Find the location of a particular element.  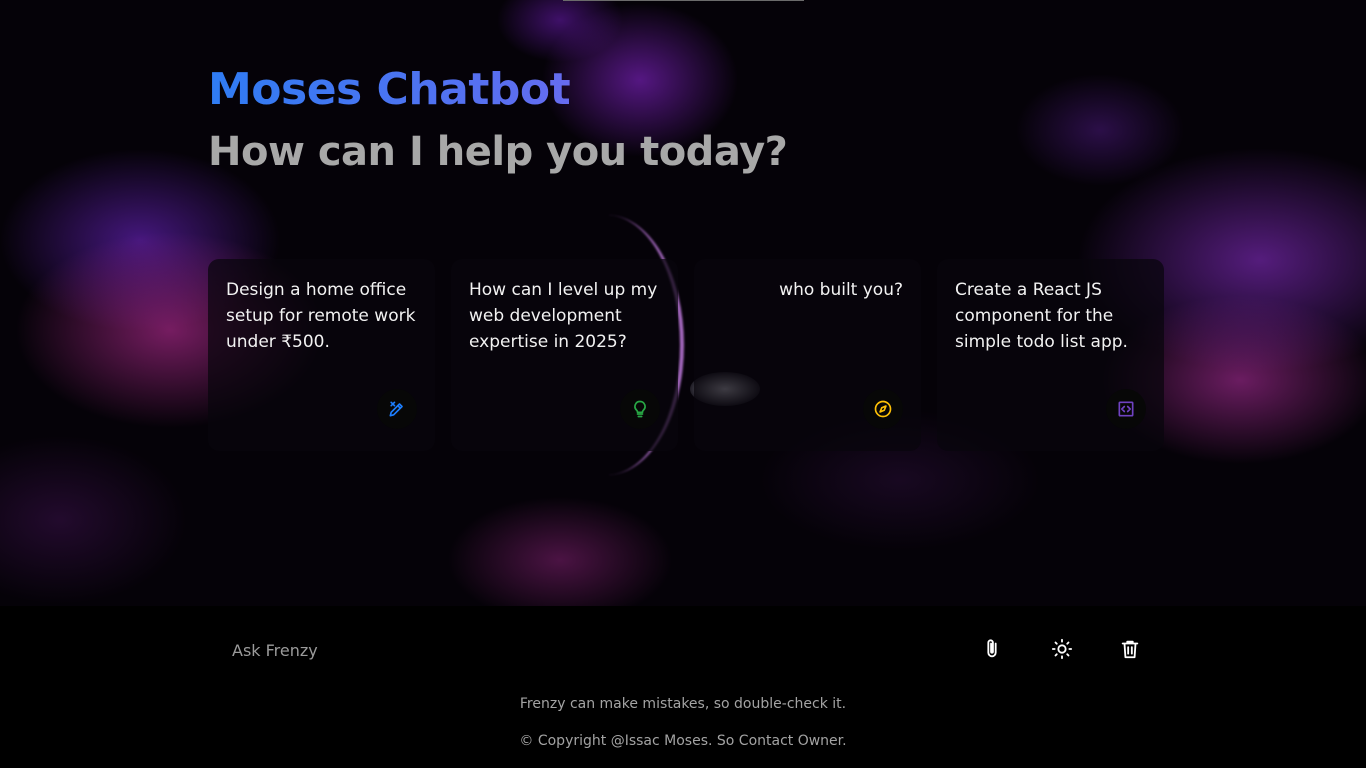

attach-button is located at coordinates (992, 650).